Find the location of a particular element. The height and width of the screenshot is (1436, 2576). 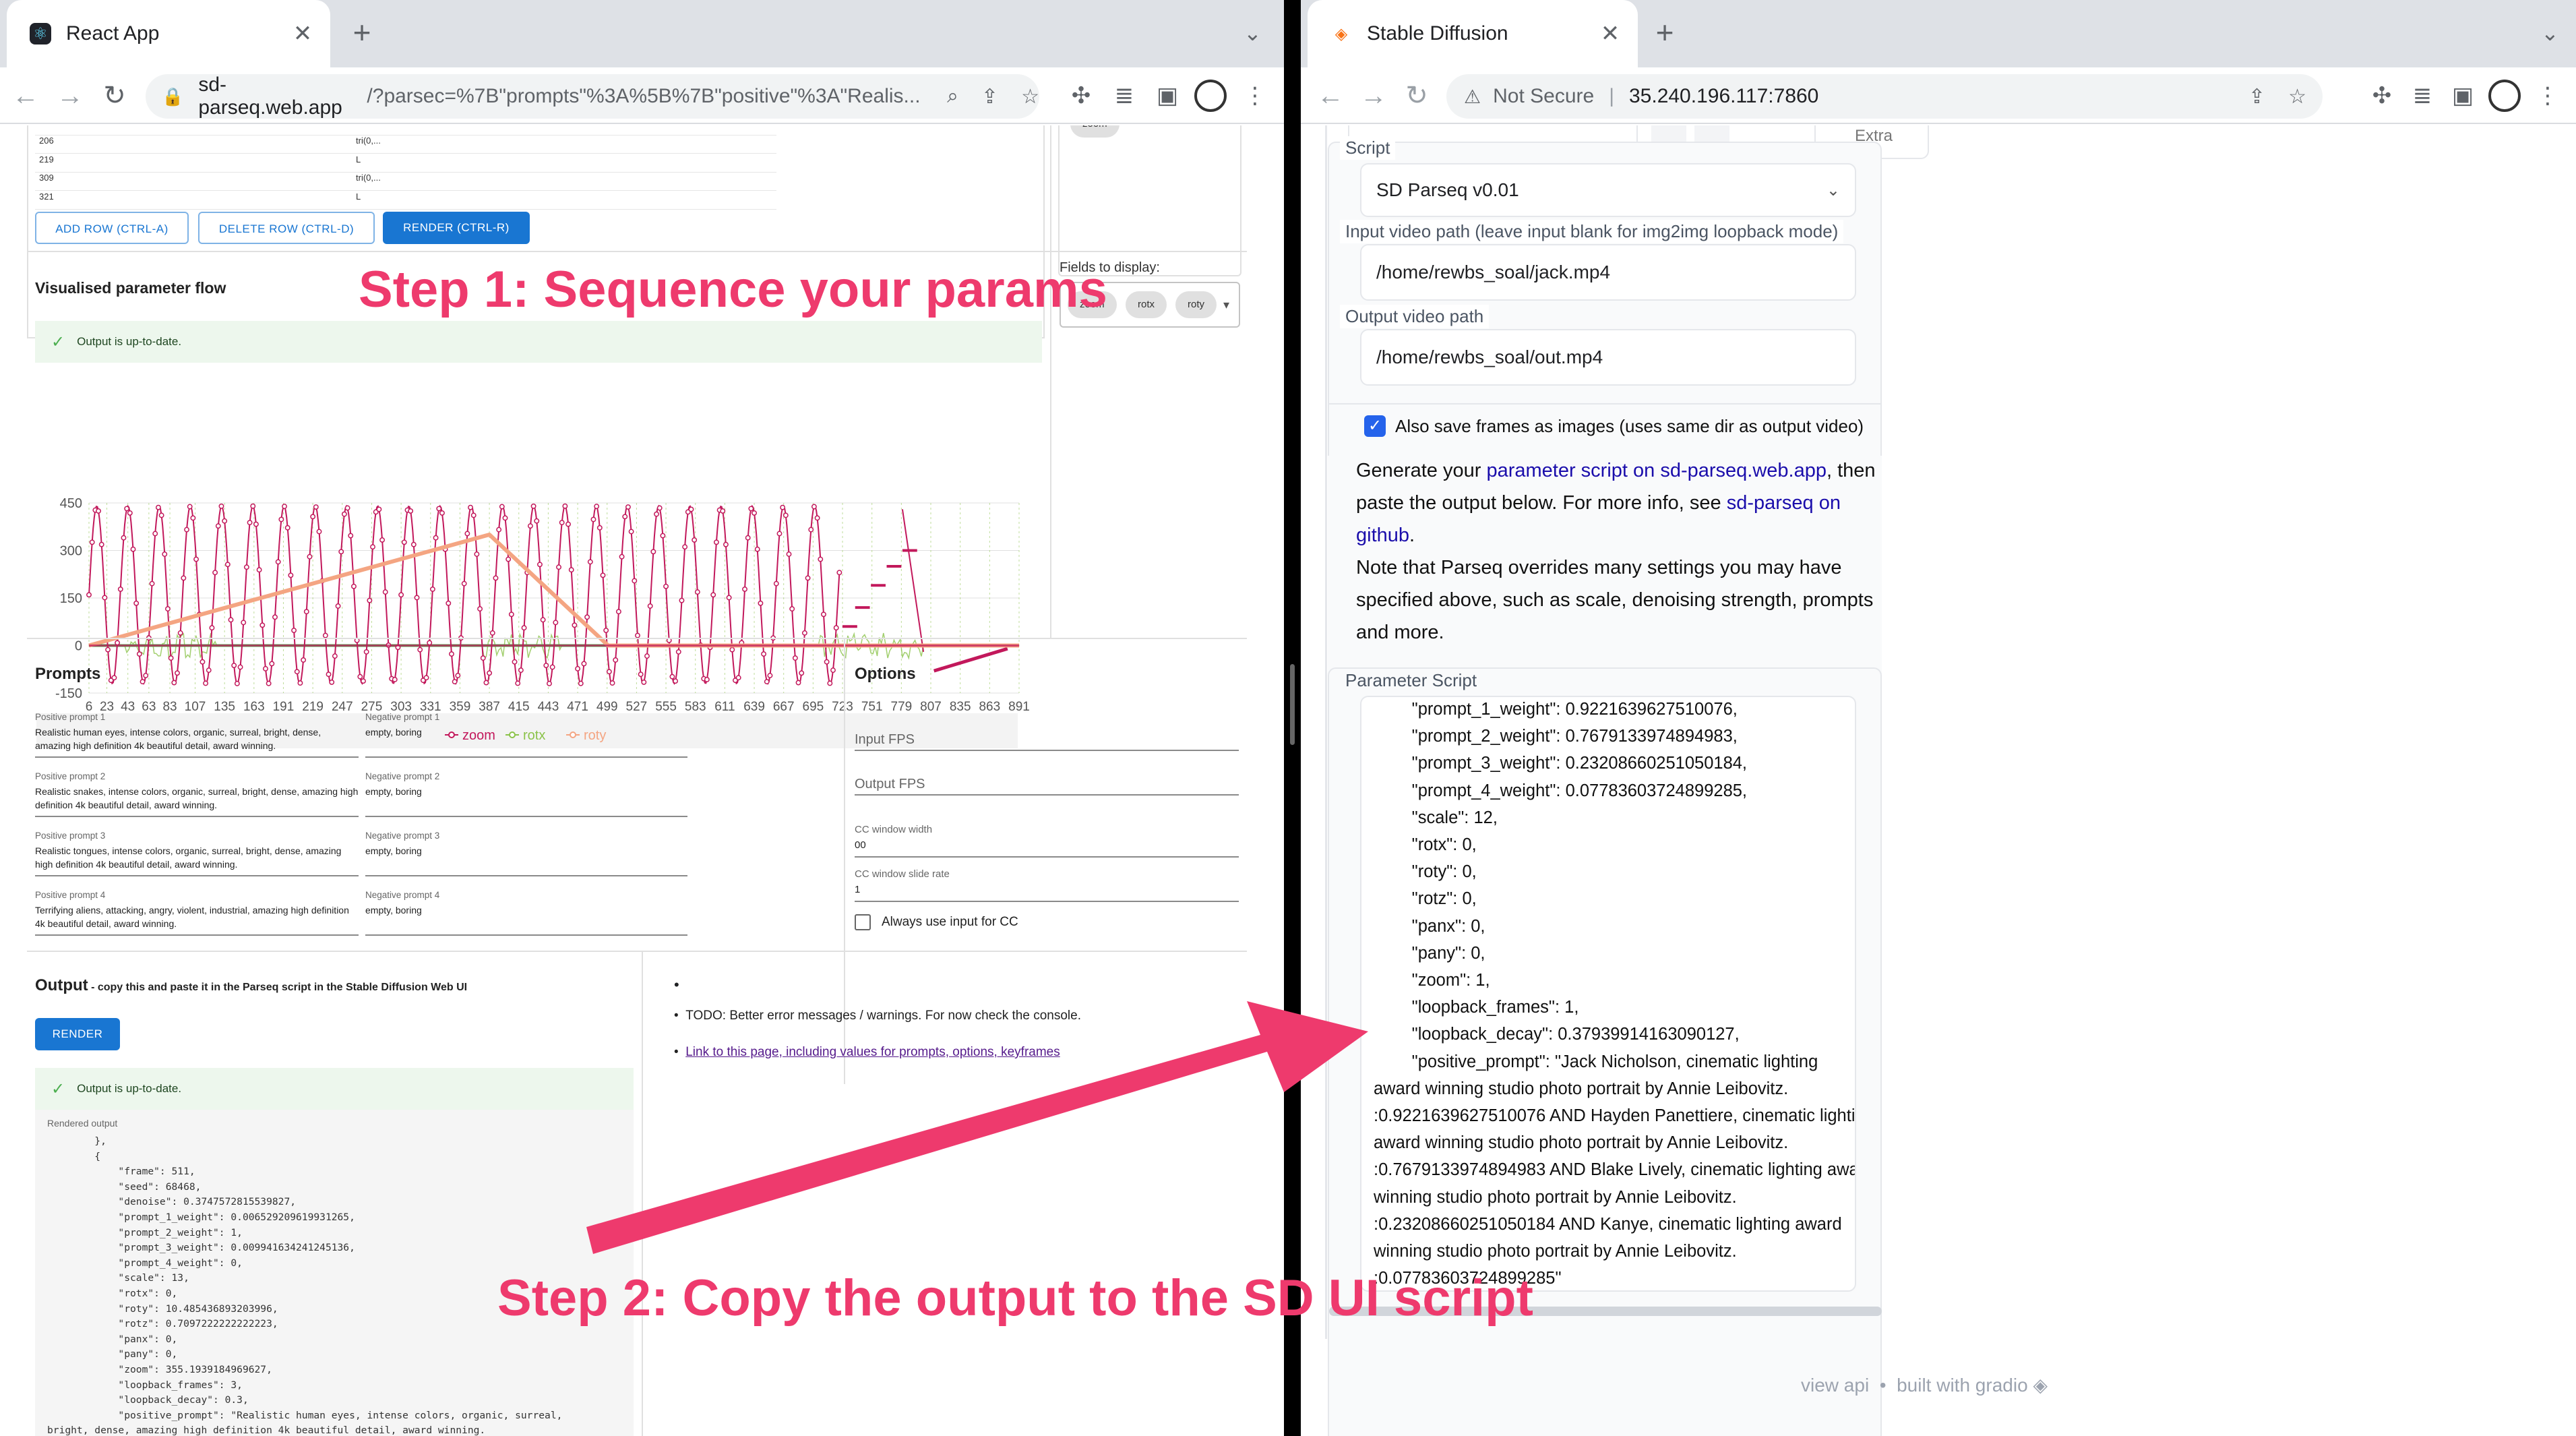

annotation-arrow is located at coordinates (977, 1128).